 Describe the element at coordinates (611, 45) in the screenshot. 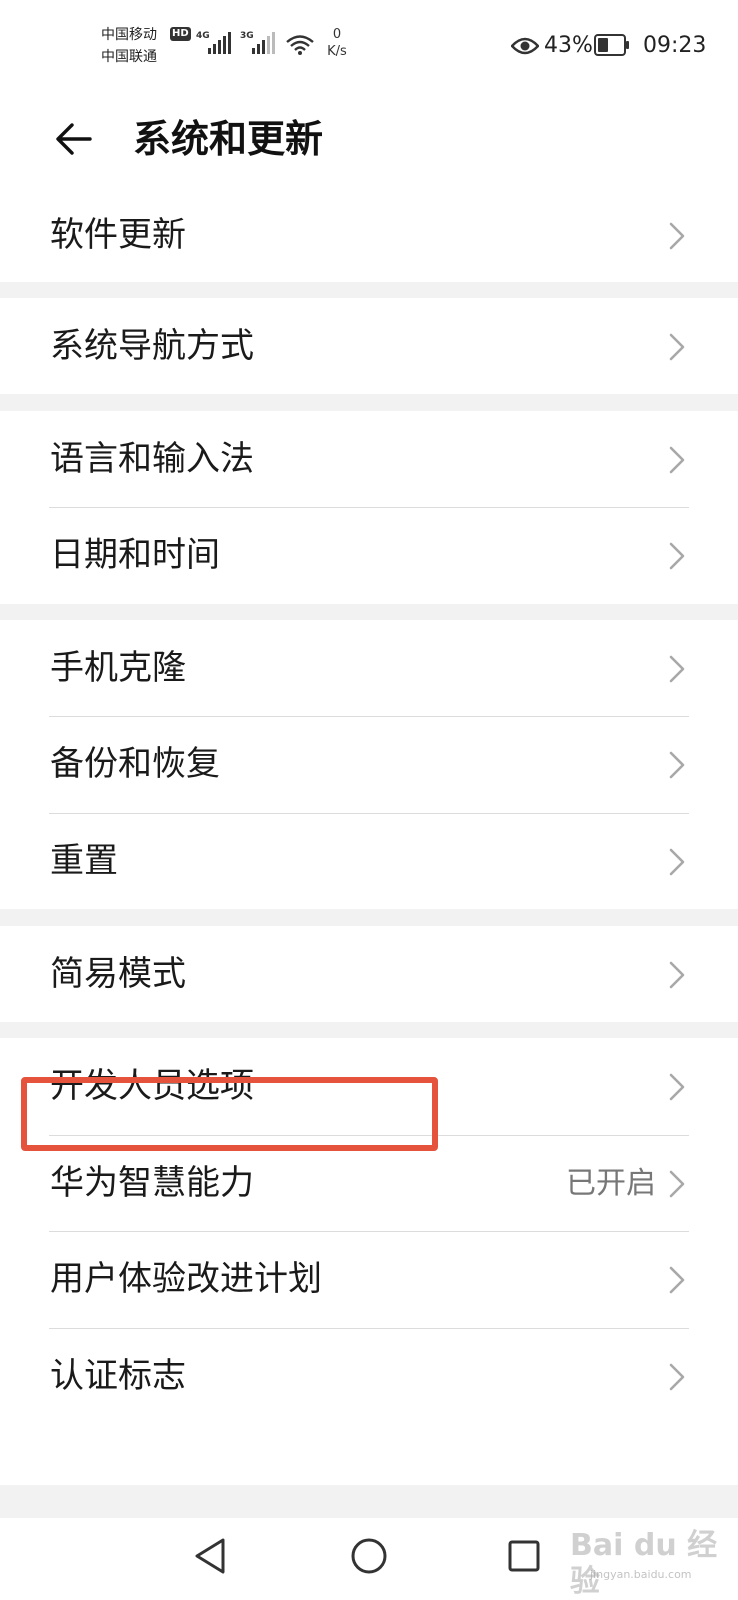

I see `battery-icon` at that location.